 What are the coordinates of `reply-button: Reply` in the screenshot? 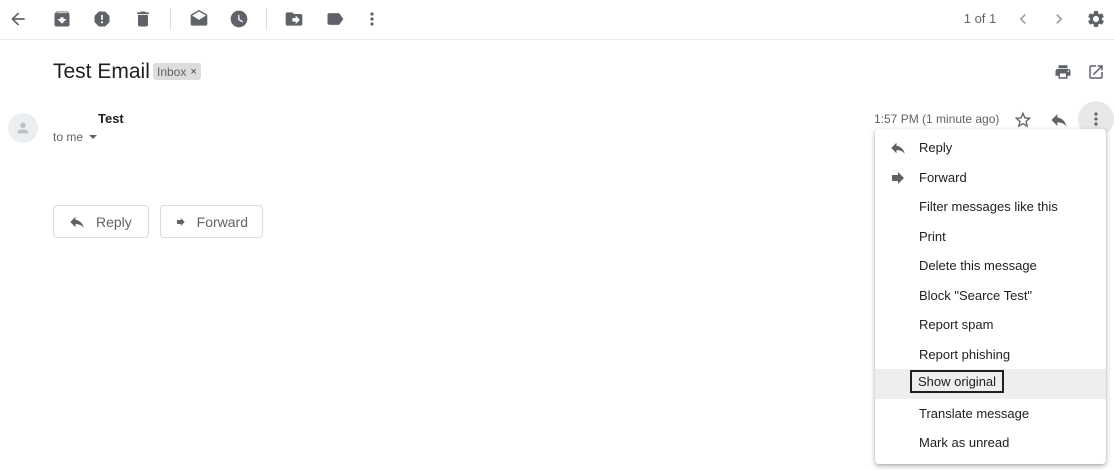 It's located at (101, 221).